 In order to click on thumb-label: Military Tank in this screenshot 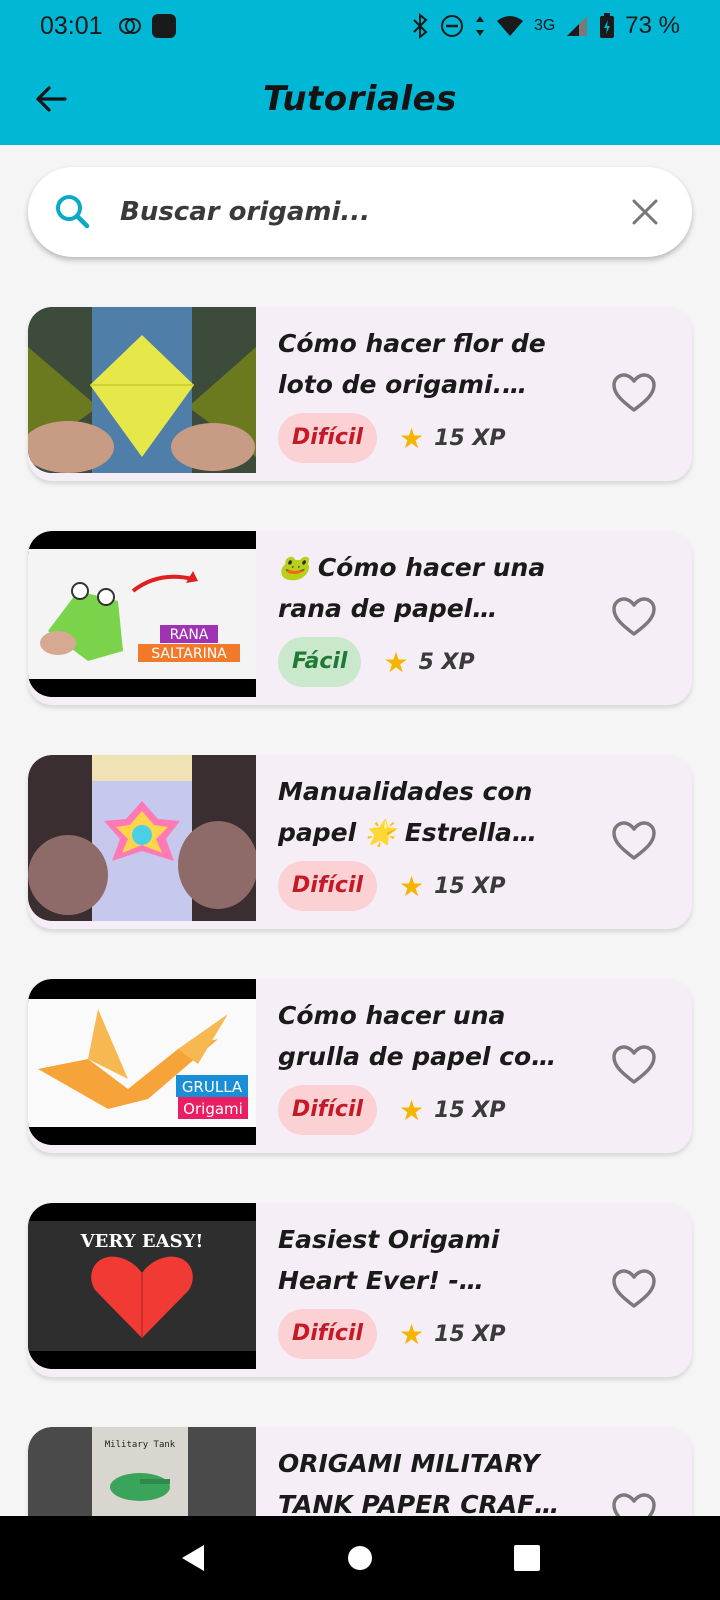, I will do `click(140, 1445)`.